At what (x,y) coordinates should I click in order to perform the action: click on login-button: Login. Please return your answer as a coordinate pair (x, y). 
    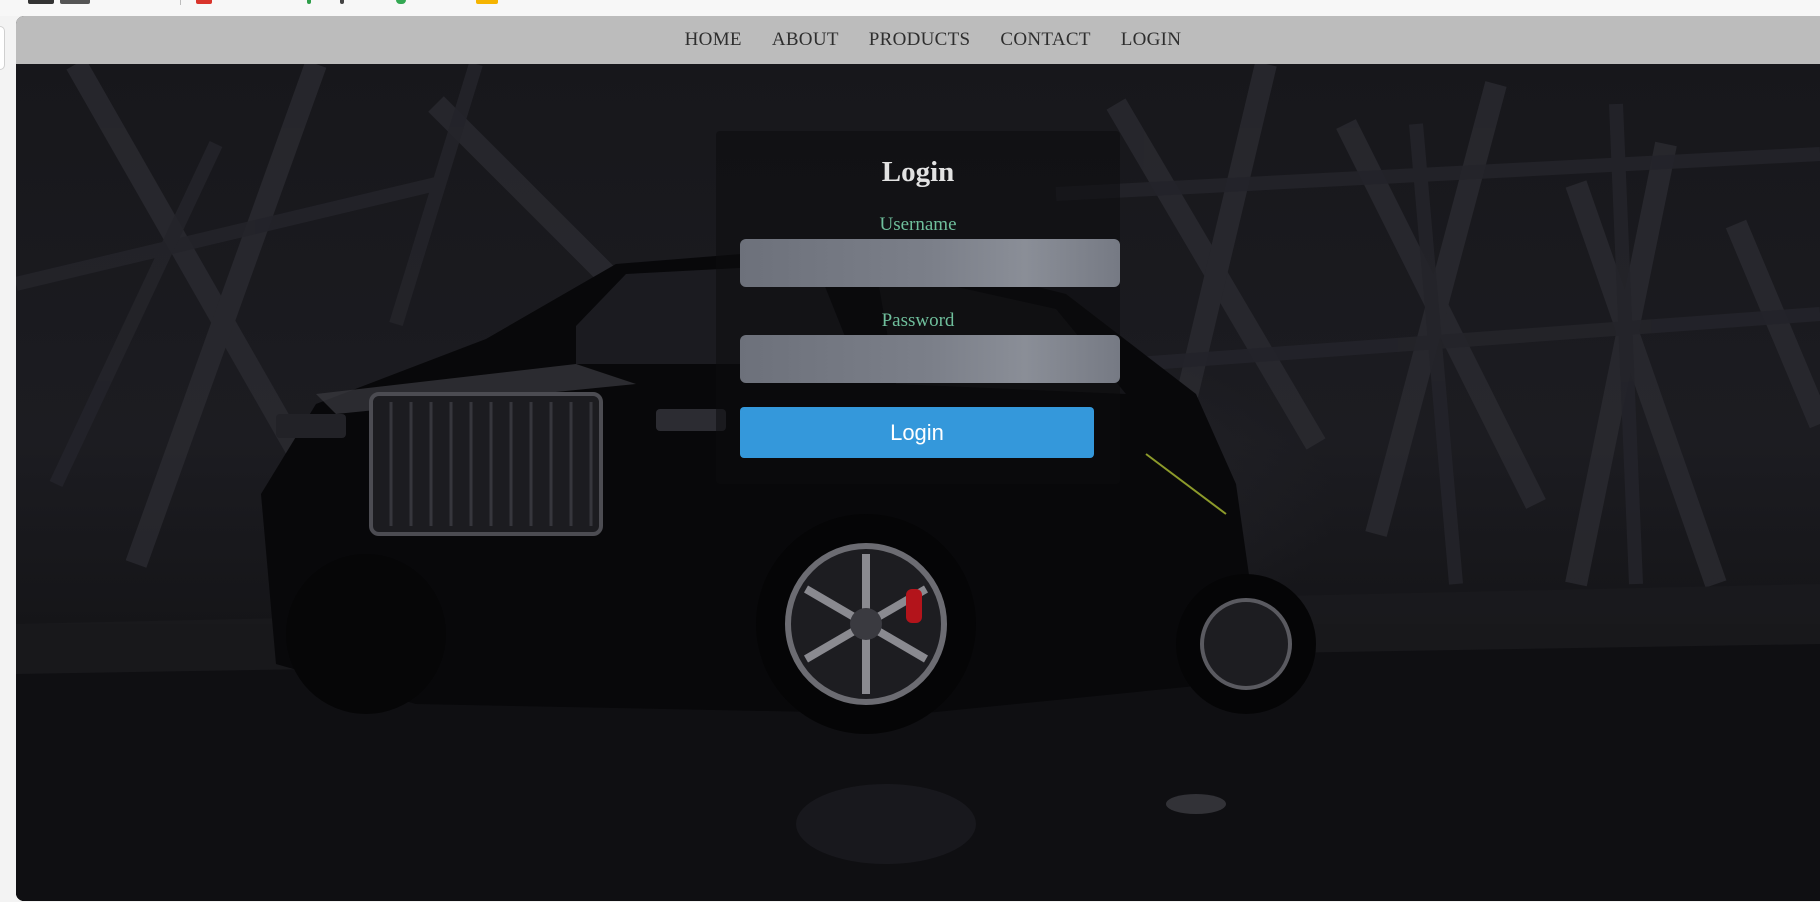
    Looking at the image, I should click on (917, 432).